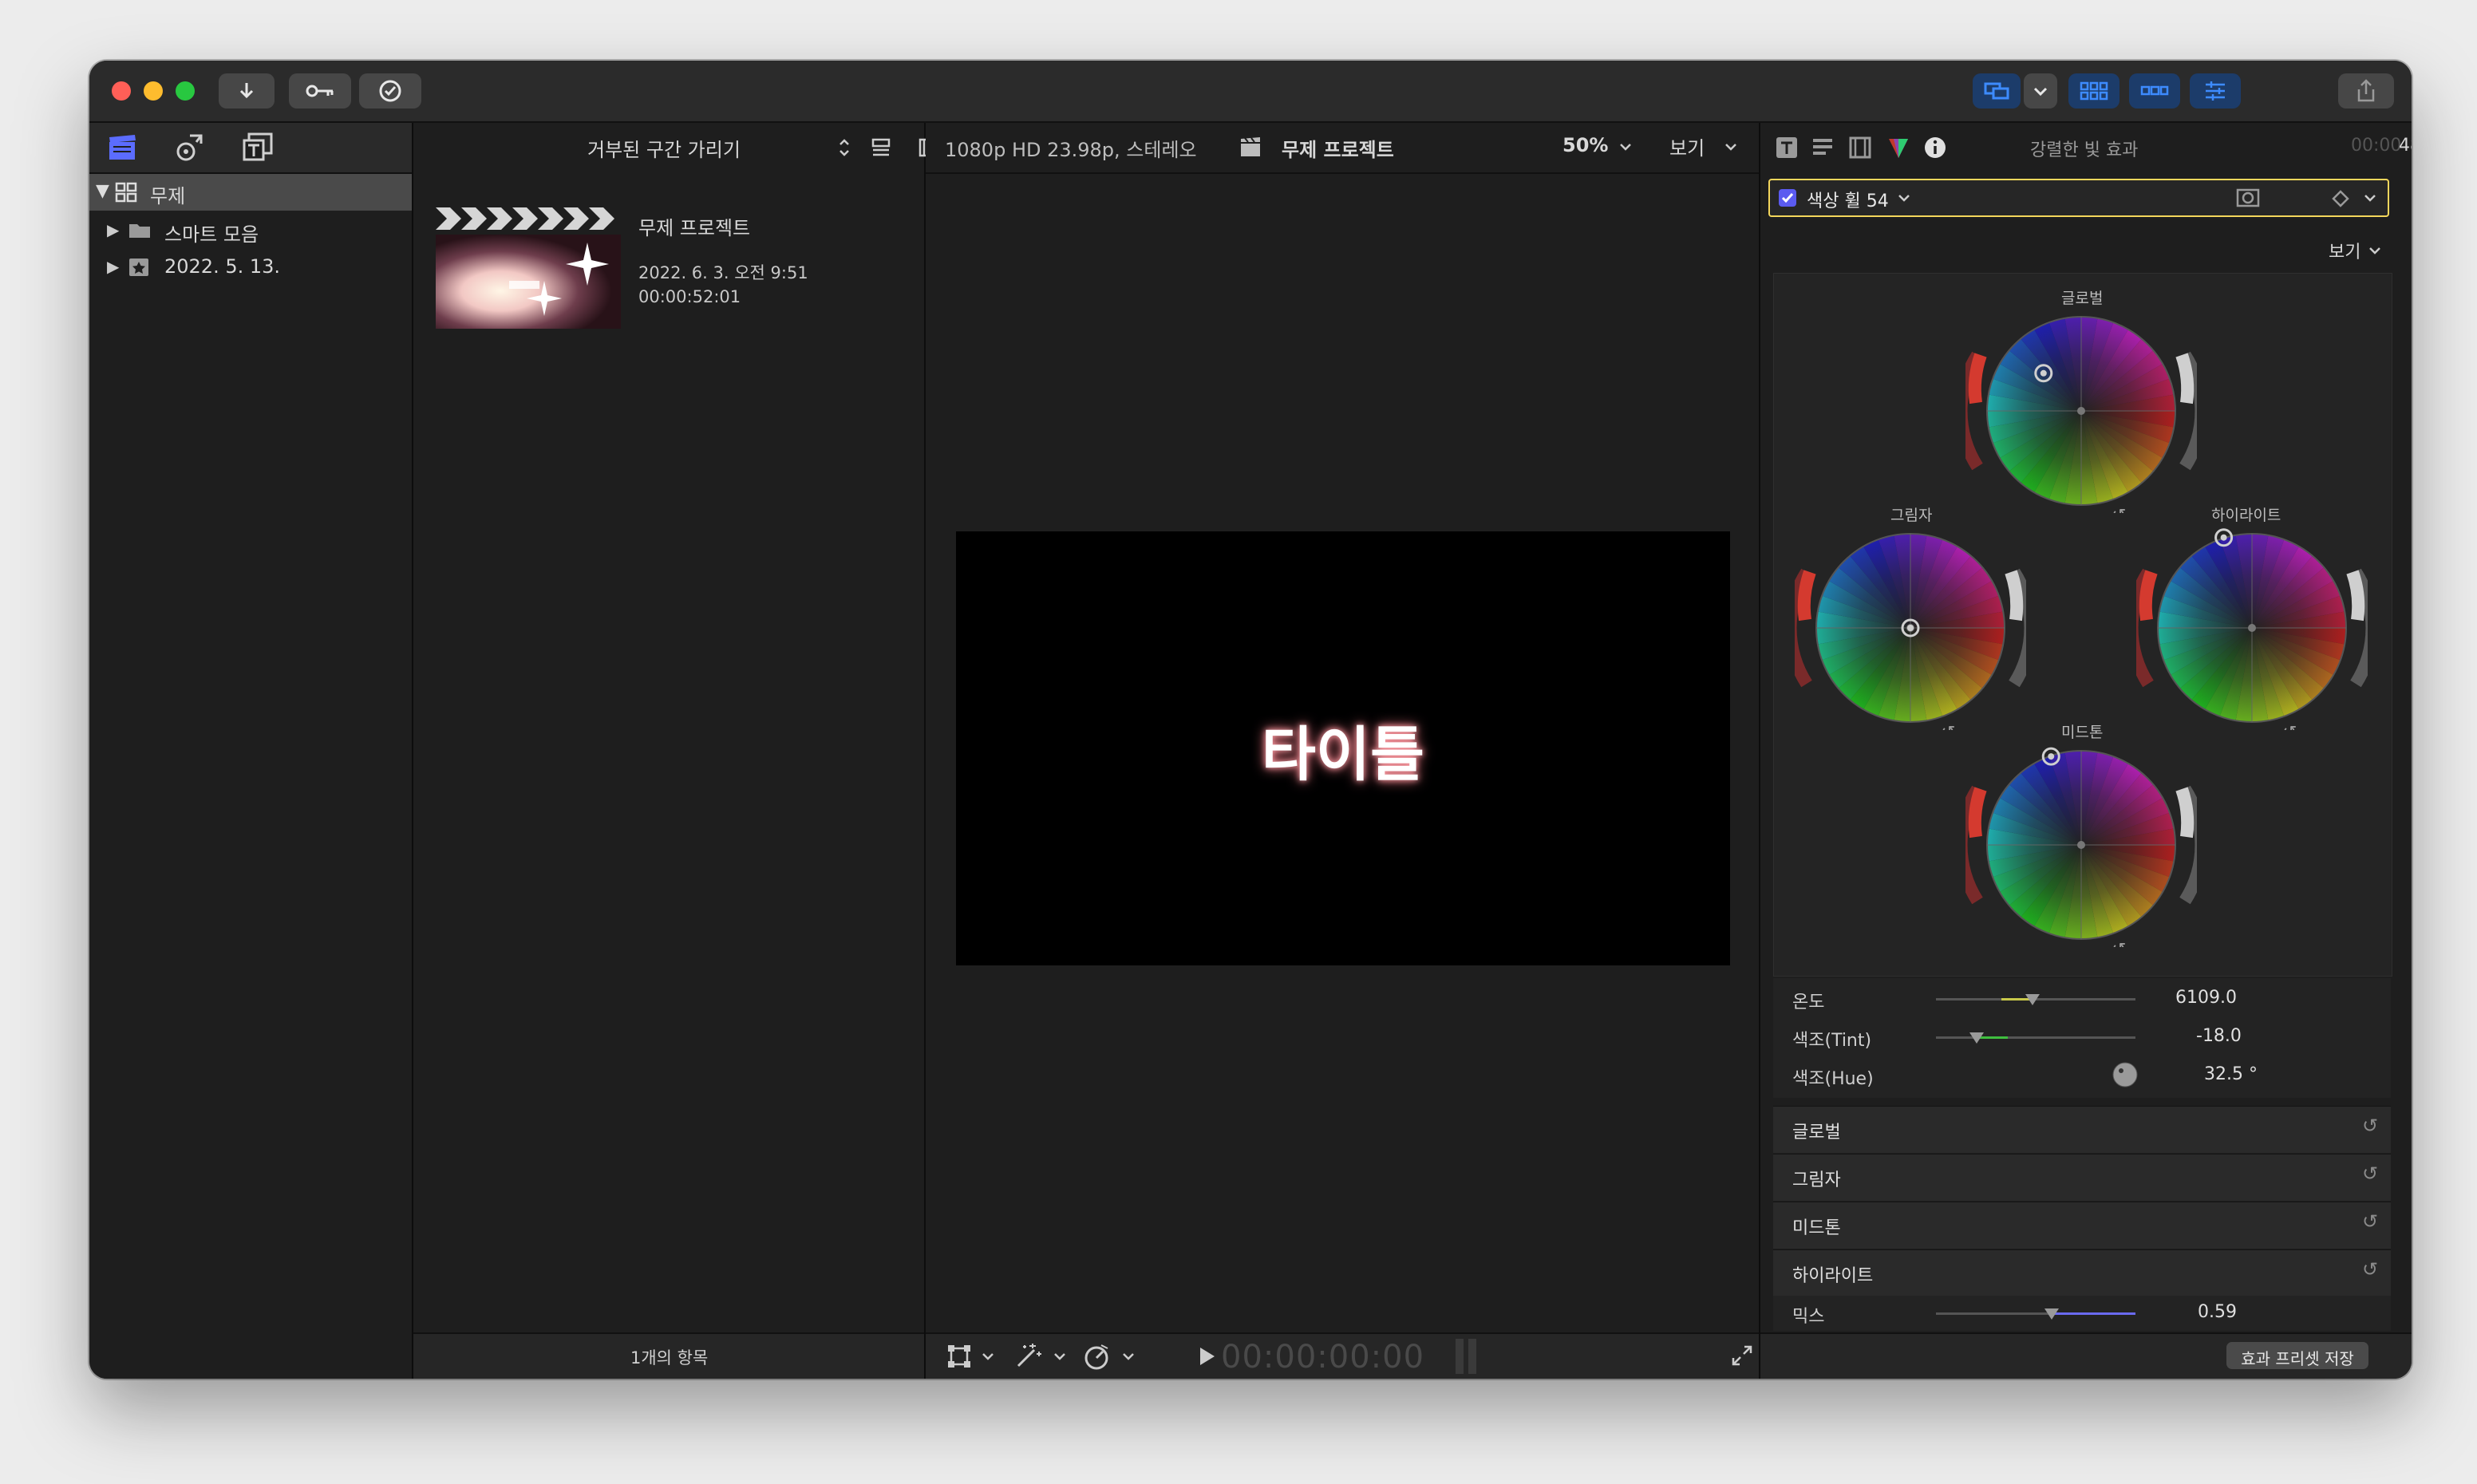 The image size is (2477, 1484). What do you see at coordinates (2079, 198) in the screenshot?
I see `color-board-selector: 색상 휠 54` at bounding box center [2079, 198].